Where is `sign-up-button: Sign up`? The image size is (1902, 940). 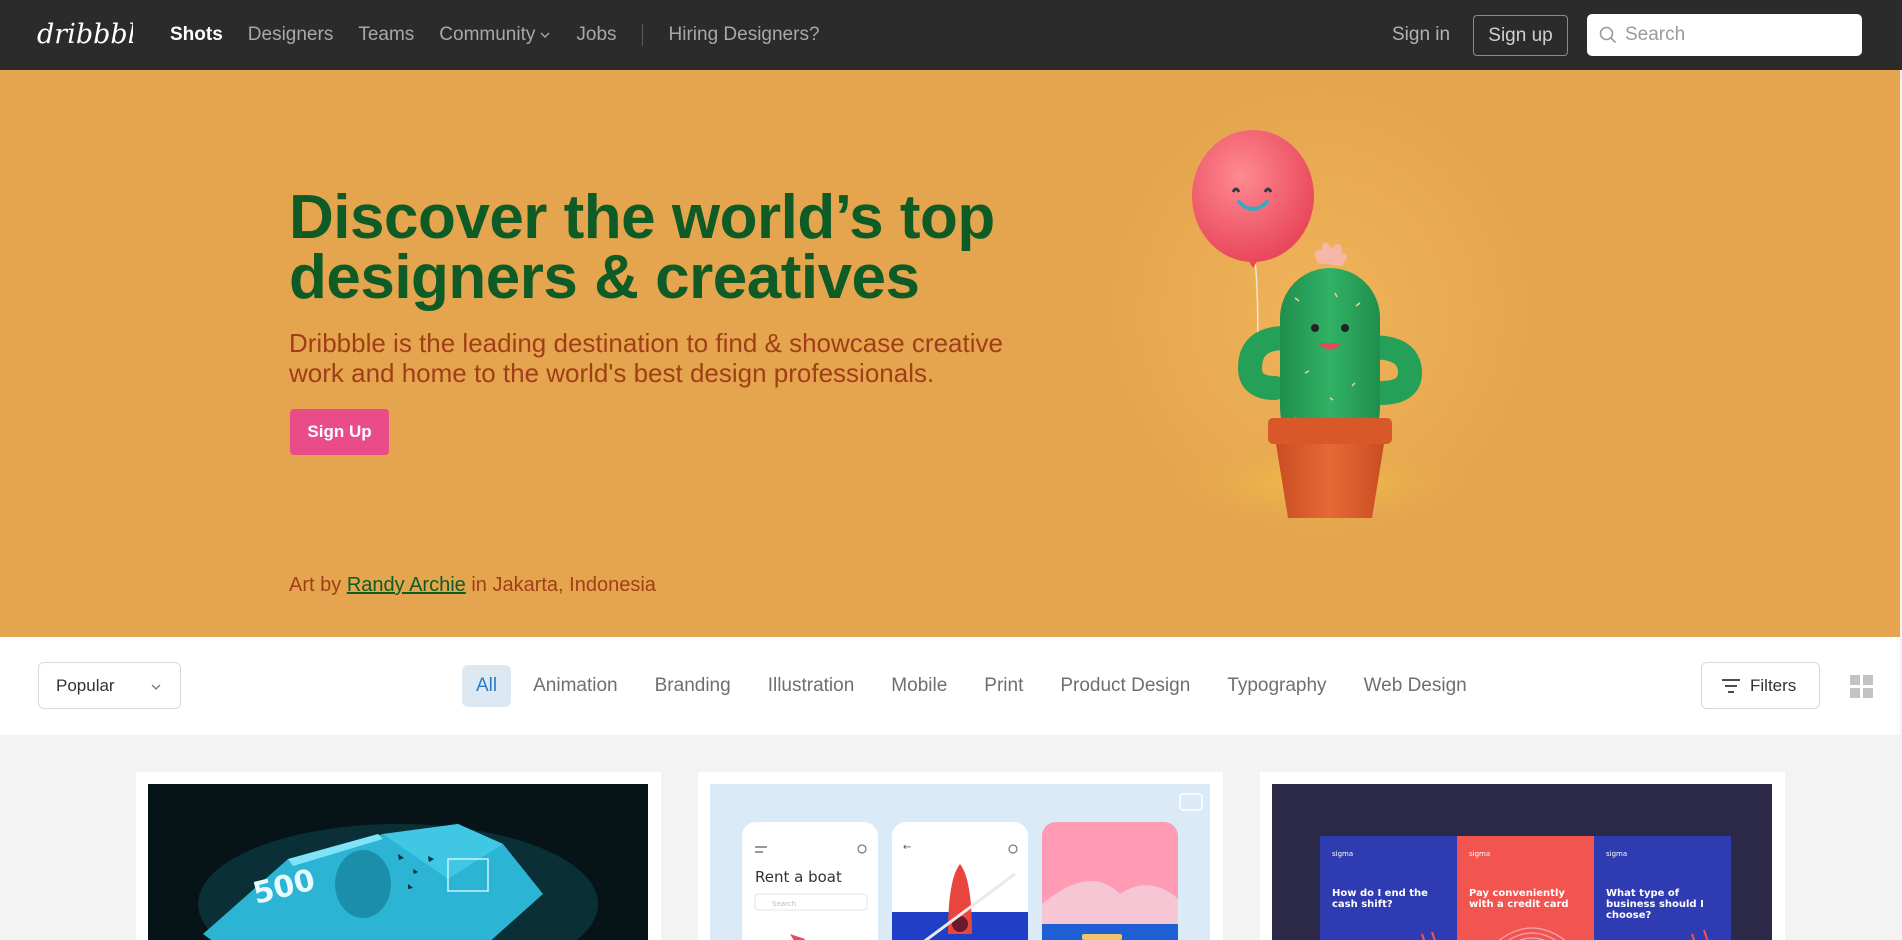
sign-up-button: Sign up is located at coordinates (1520, 35).